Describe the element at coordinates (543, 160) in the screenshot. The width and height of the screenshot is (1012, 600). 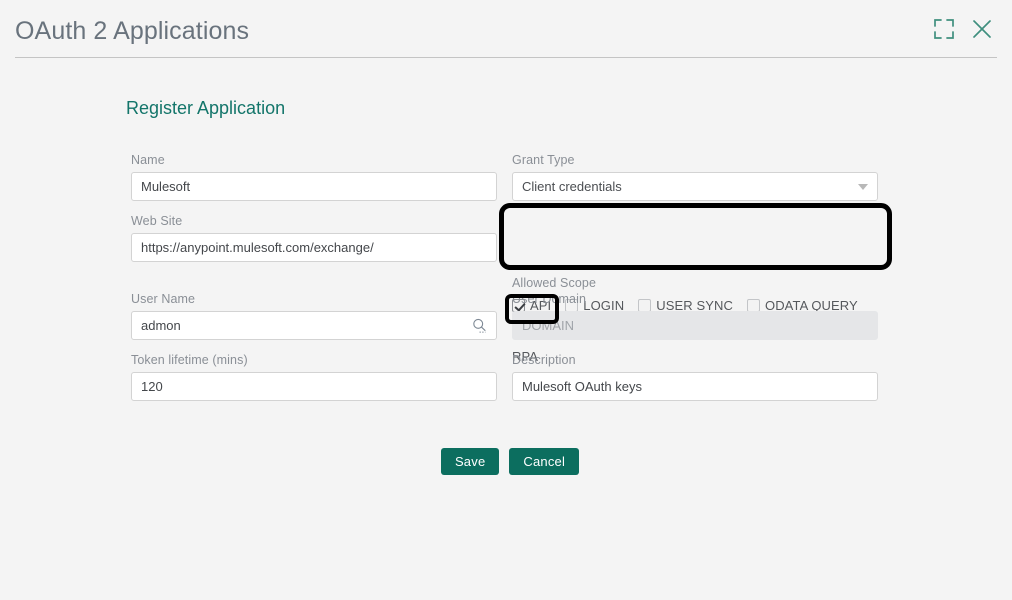
I see `grant-type-label: Grant Type` at that location.